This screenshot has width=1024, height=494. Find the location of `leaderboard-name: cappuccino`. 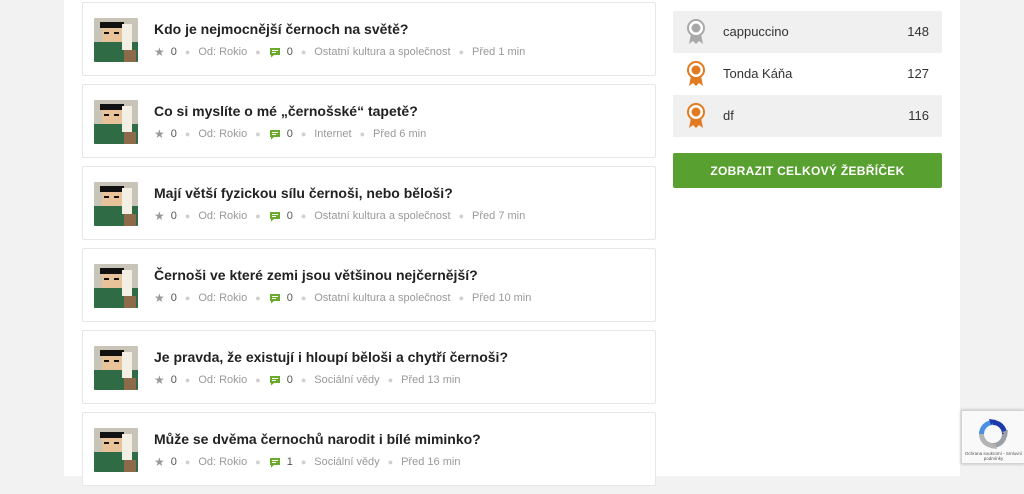

leaderboard-name: cappuccino is located at coordinates (756, 31).